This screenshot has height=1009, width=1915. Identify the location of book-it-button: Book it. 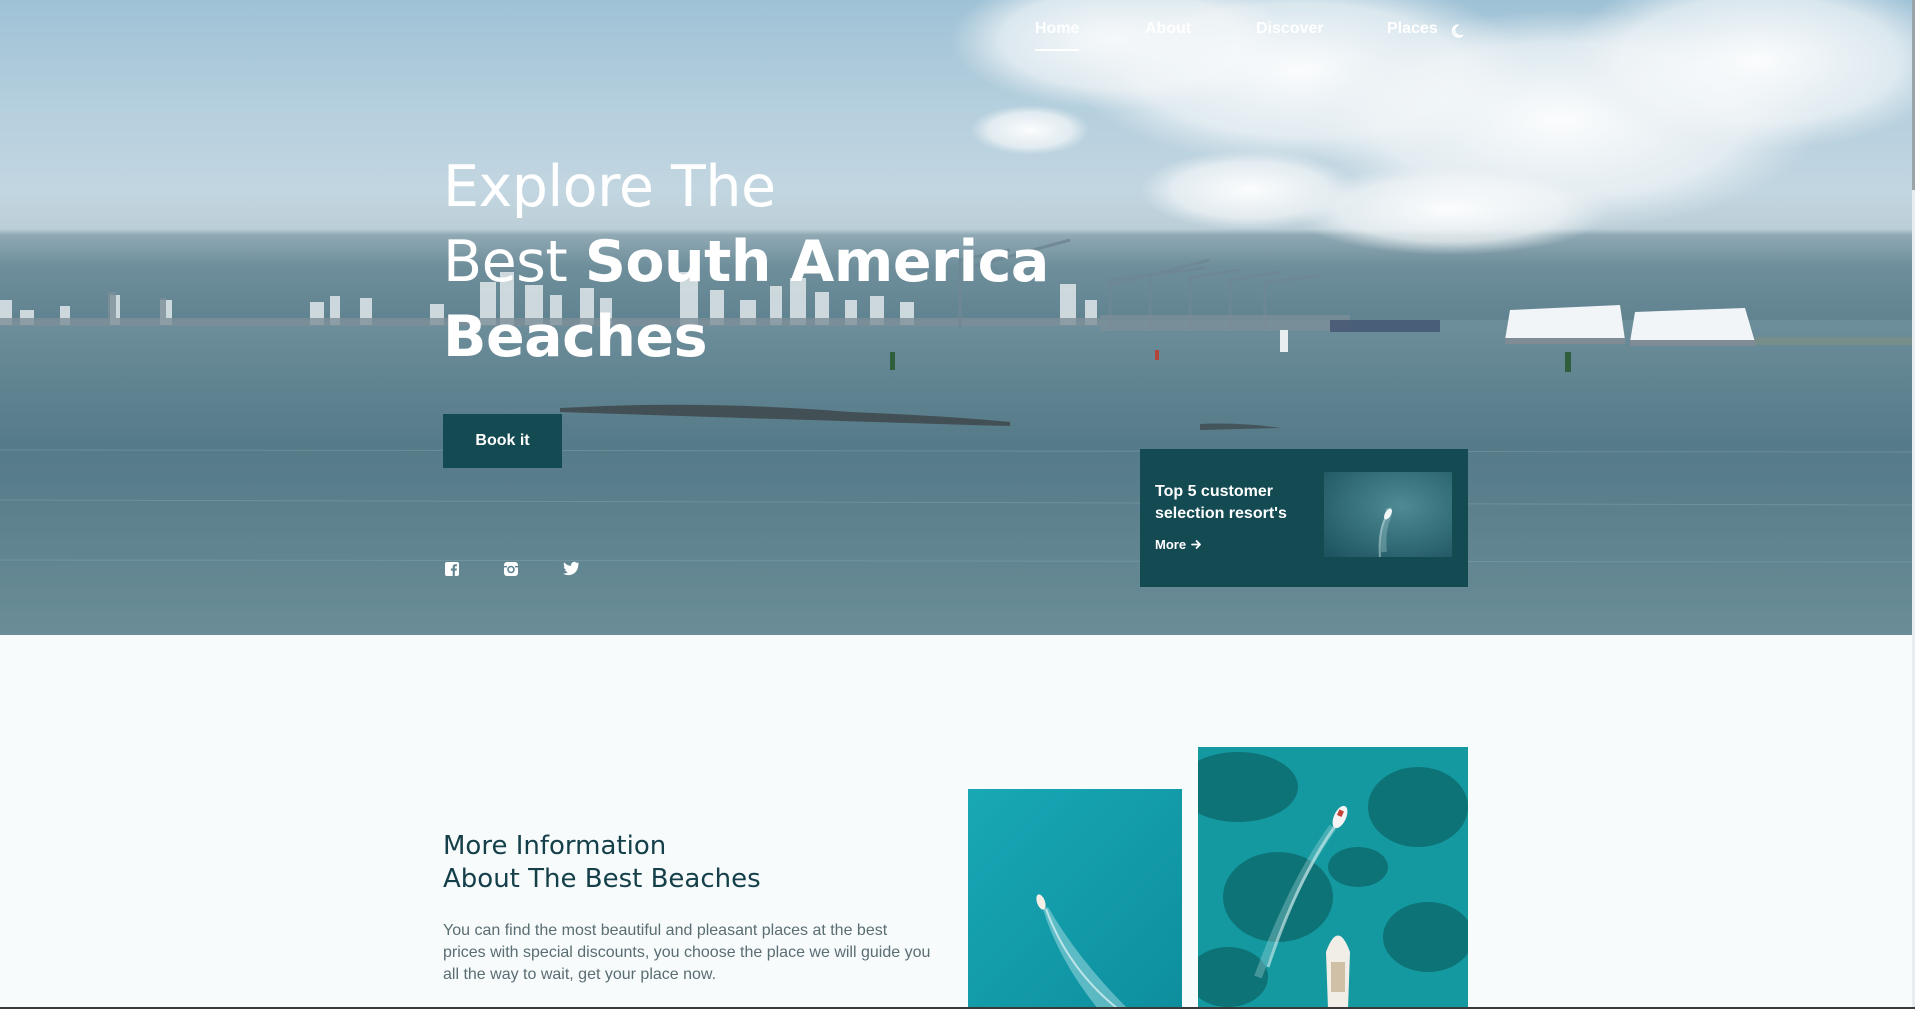
(502, 441).